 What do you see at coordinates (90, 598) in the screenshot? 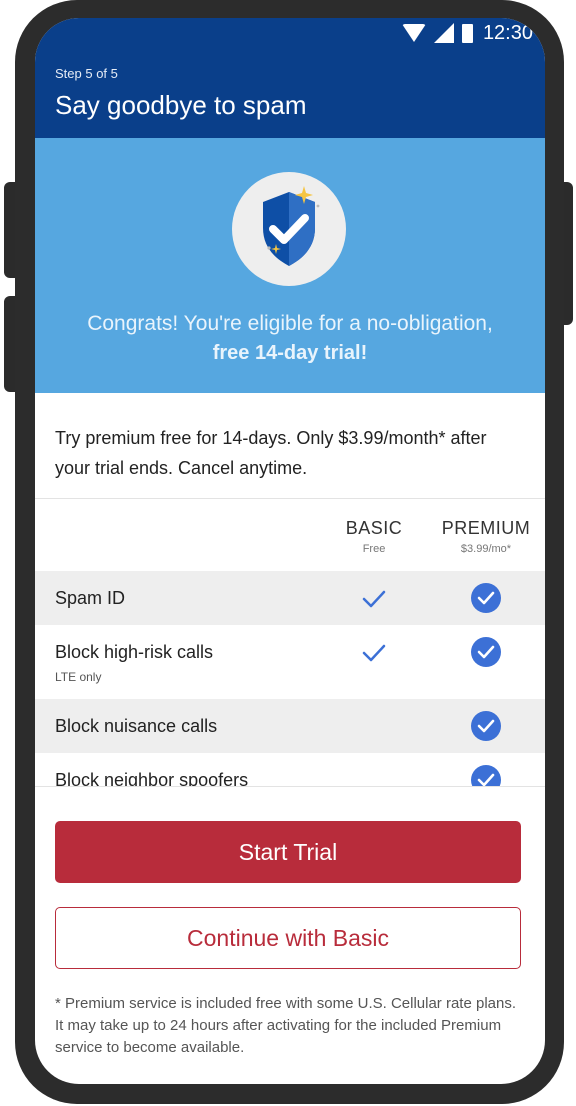
I see `feature-label: Spam ID` at bounding box center [90, 598].